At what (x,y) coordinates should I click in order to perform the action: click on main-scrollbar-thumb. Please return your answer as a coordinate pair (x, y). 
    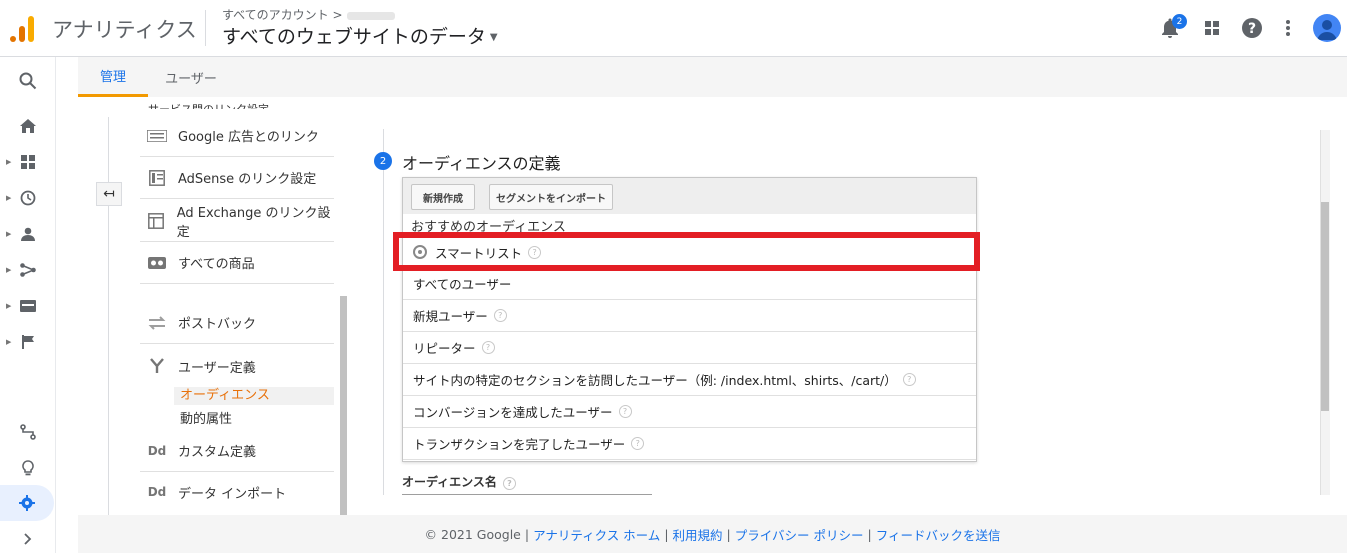
    Looking at the image, I should click on (1325, 306).